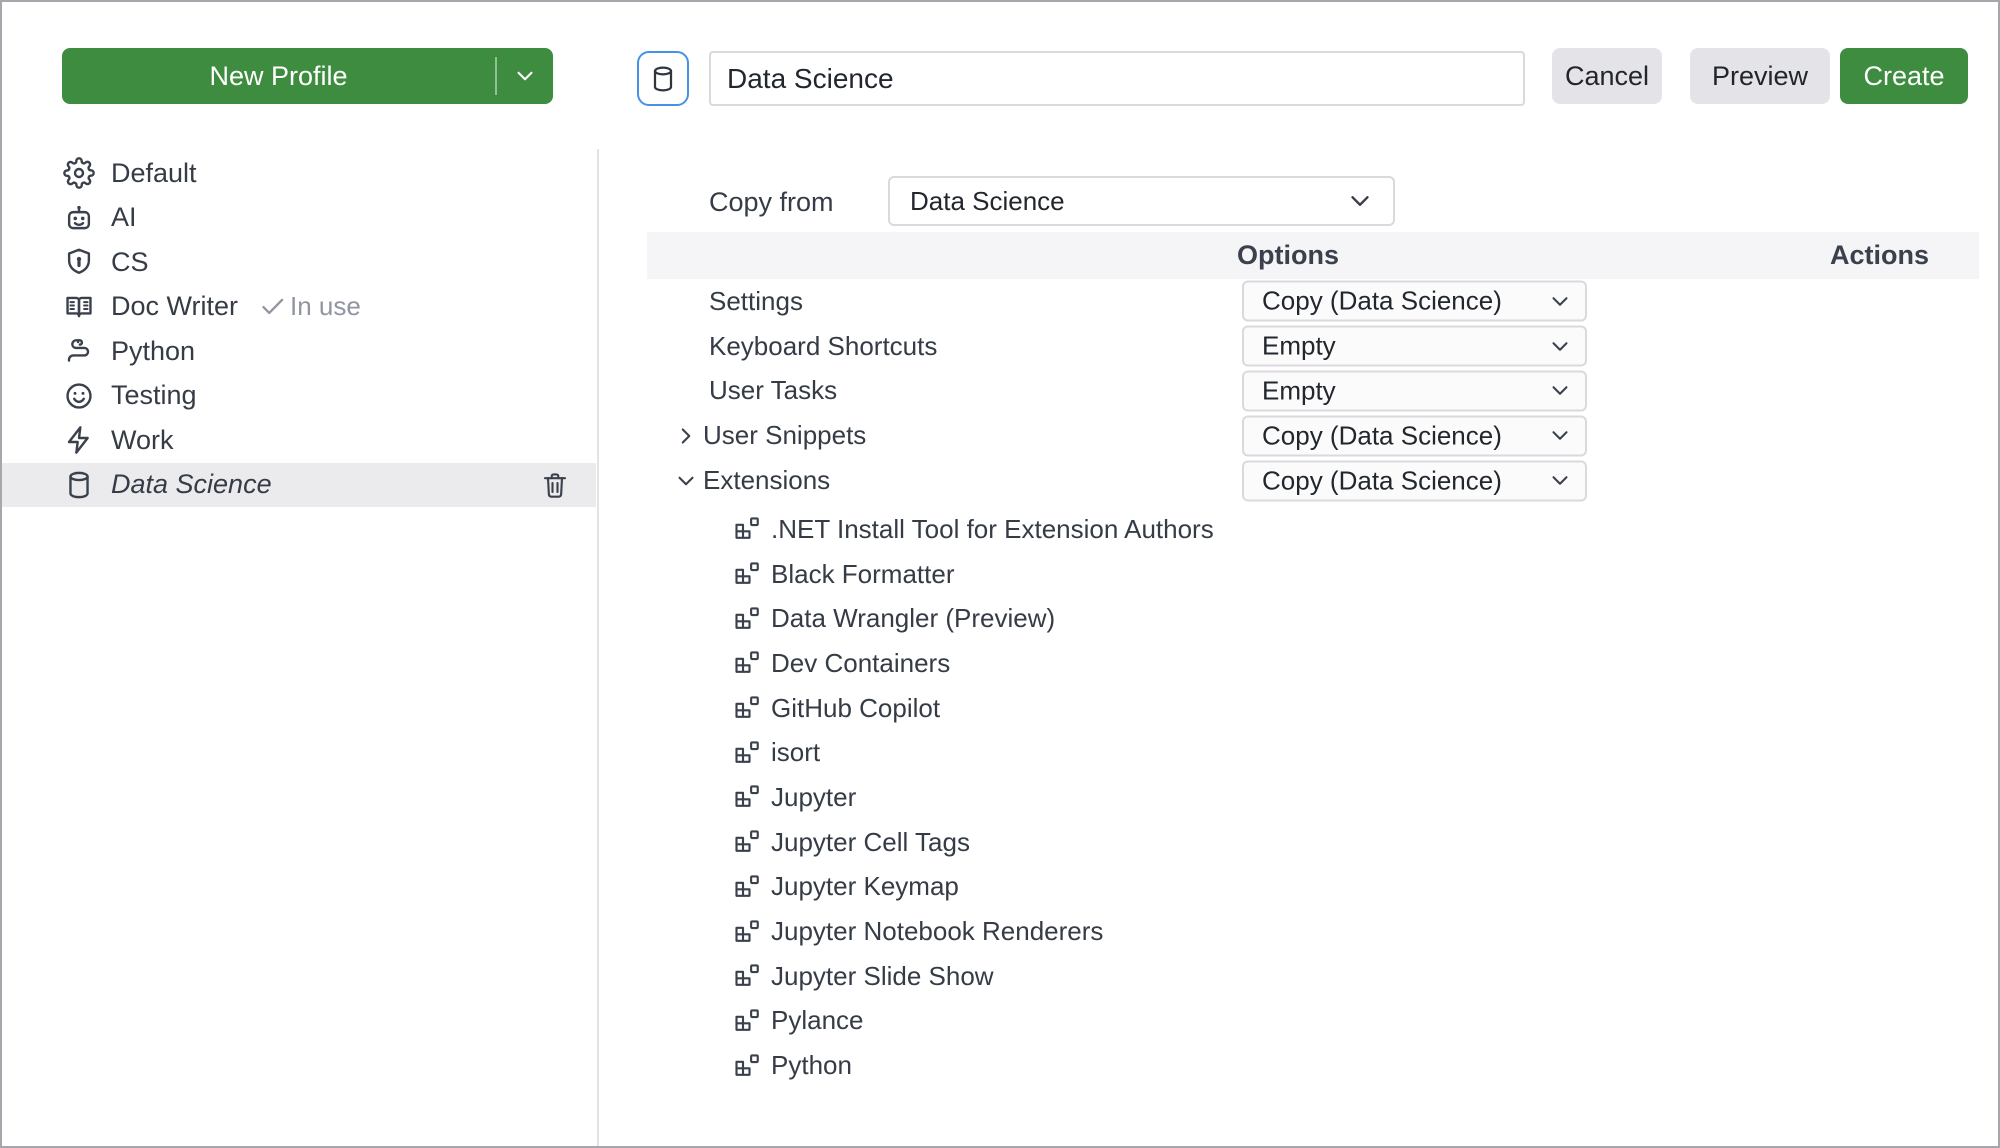  I want to click on delete-profile-button, so click(555, 485).